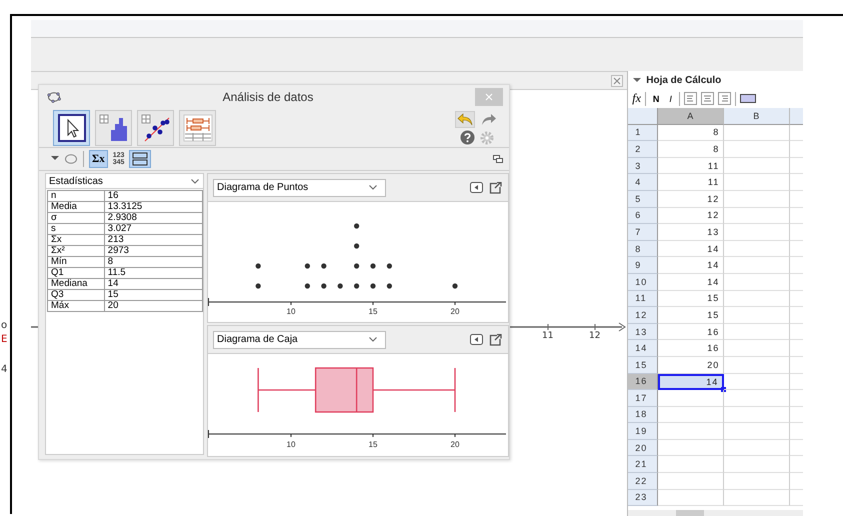 The height and width of the screenshot is (516, 843). Describe the element at coordinates (643, 465) in the screenshot. I see `row-header: 21` at that location.